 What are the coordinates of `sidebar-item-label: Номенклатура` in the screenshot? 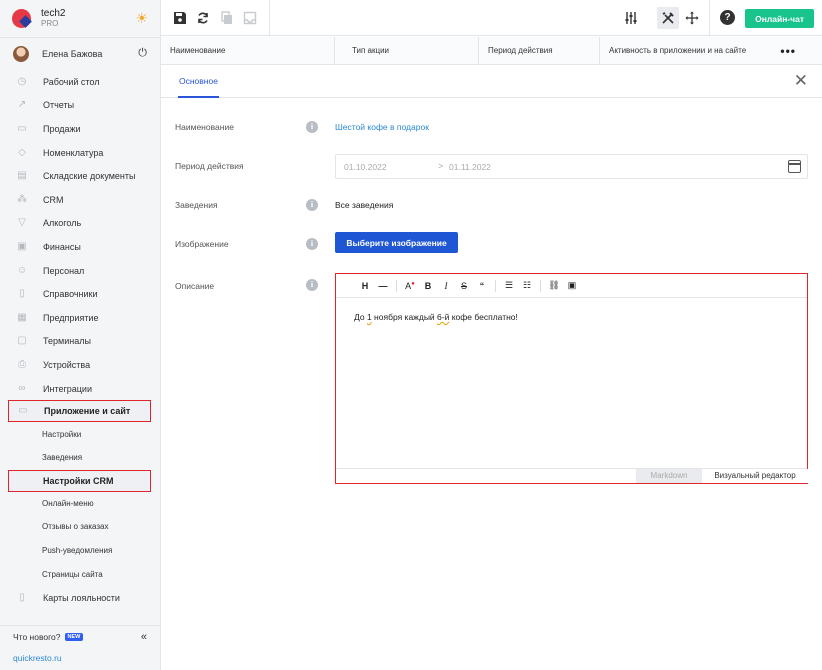 It's located at (73, 152).